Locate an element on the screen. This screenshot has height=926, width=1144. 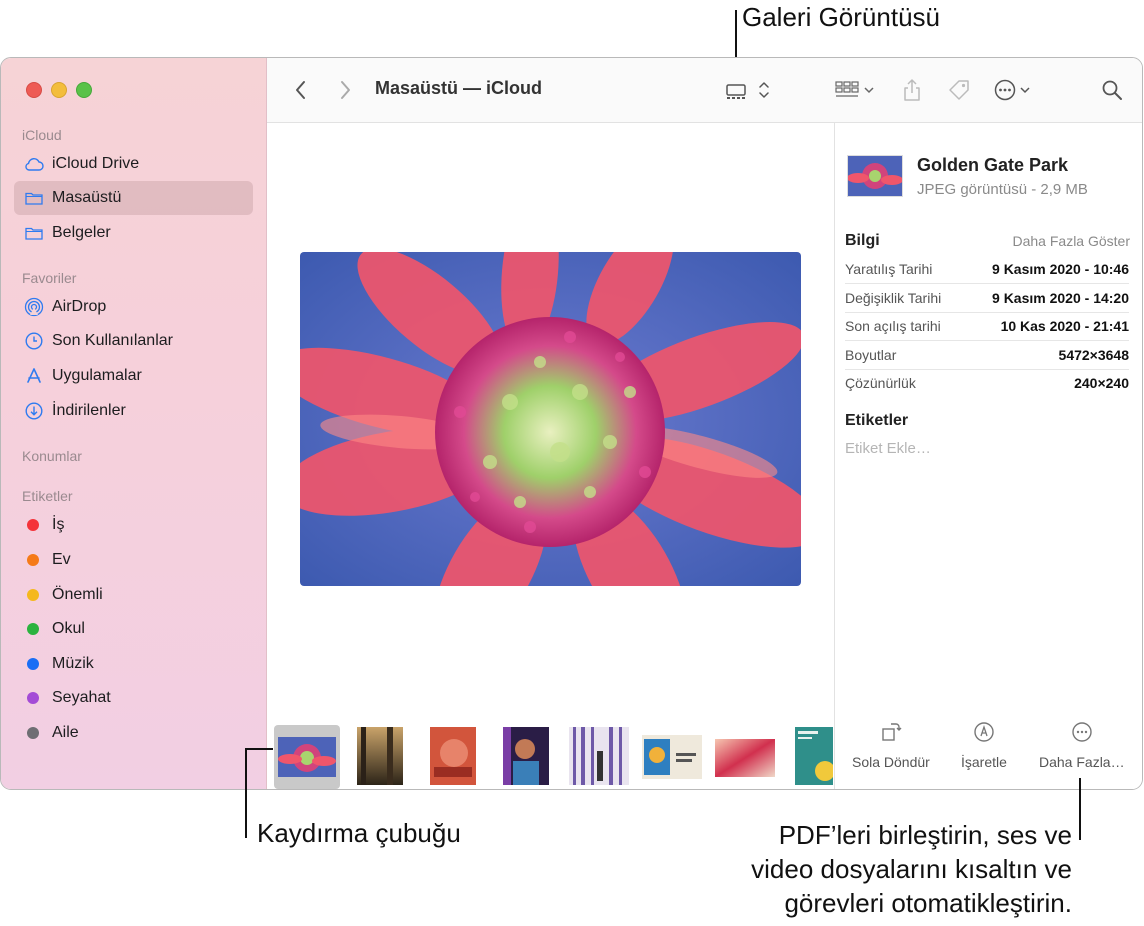
sidebar-item-icloud-drive: iCloud Drive is located at coordinates (133, 164).